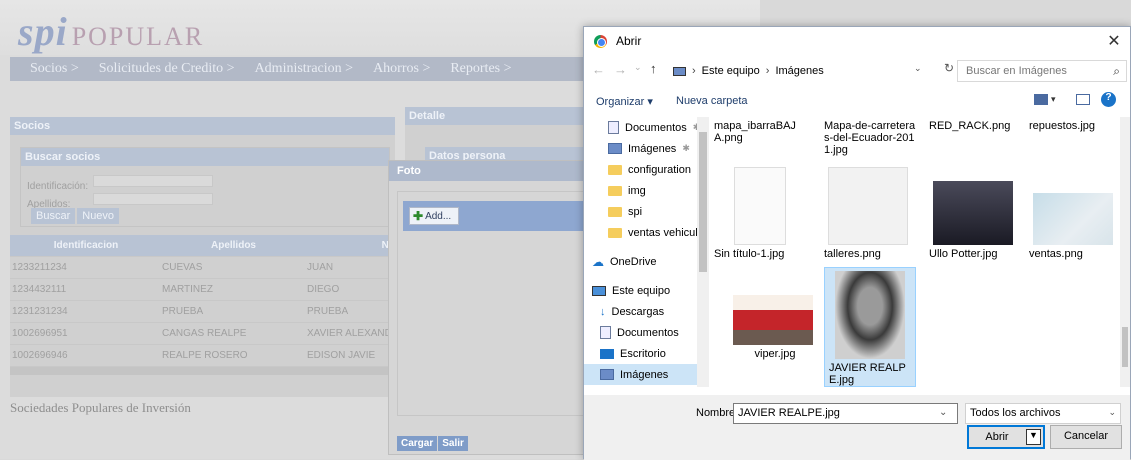  What do you see at coordinates (646, 374) in the screenshot?
I see `sidebar-item-imagenes: Imágenes` at bounding box center [646, 374].